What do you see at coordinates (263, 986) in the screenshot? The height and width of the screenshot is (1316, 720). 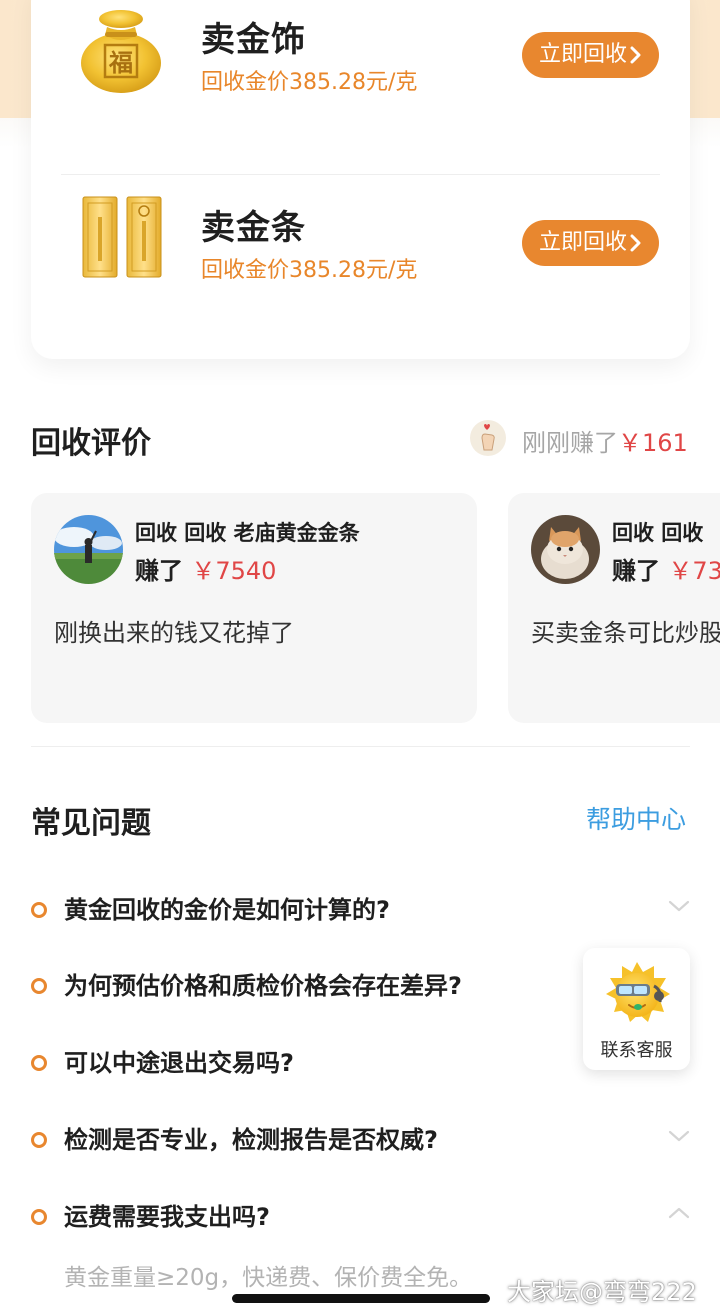 I see `faq-question: 为何预估价格和质检价格会存在差异?` at bounding box center [263, 986].